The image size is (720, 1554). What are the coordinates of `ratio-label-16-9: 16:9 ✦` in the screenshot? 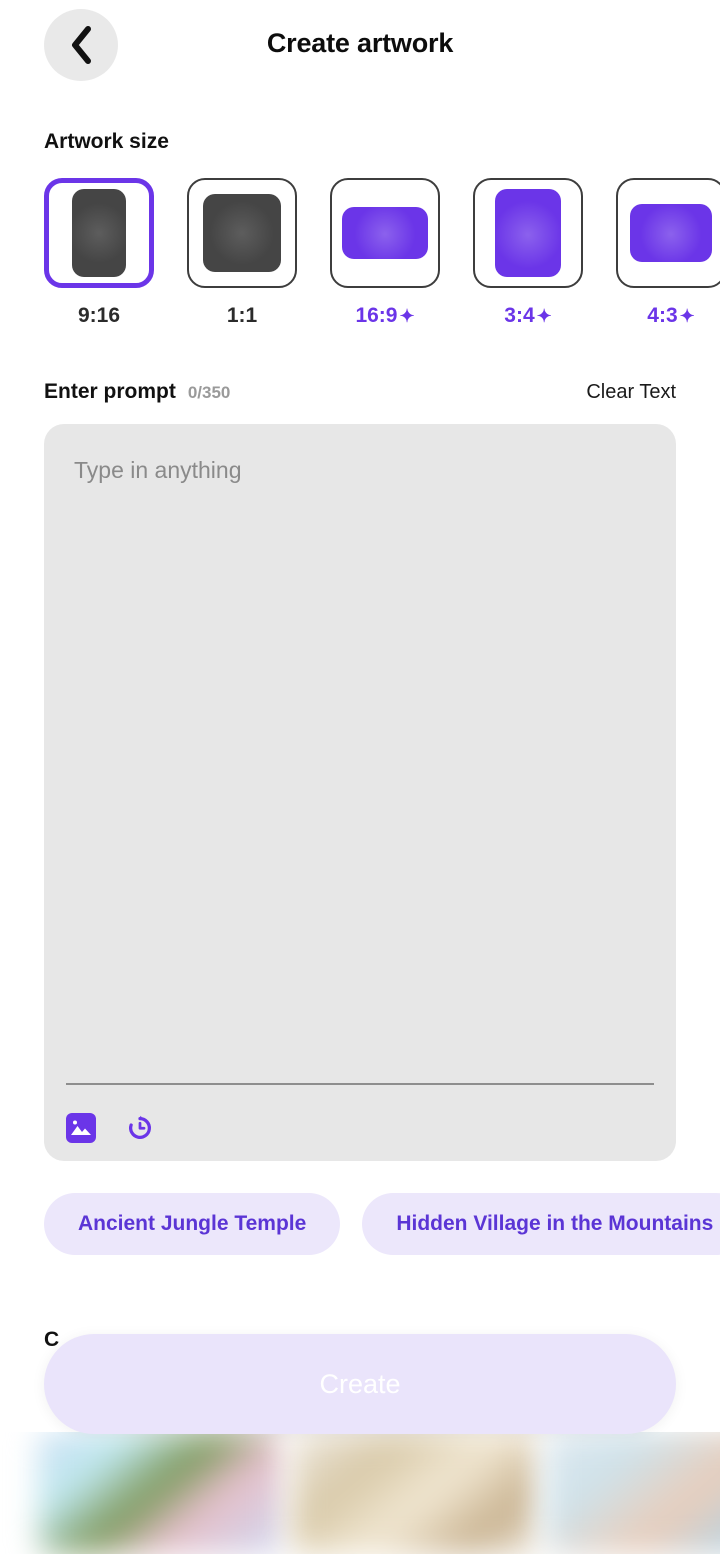 It's located at (384, 316).